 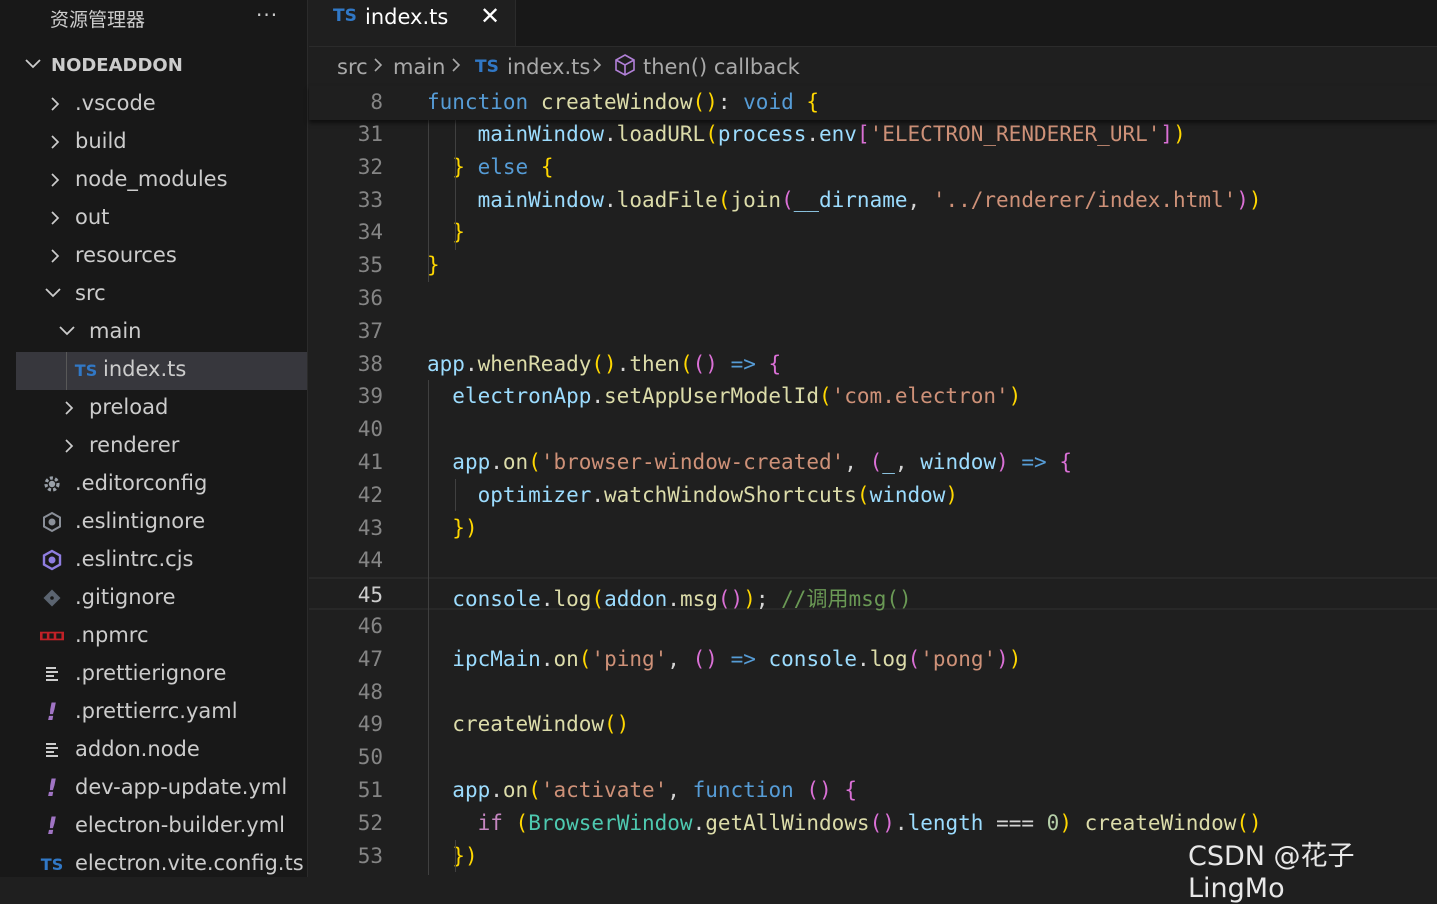 I want to click on tree-item-out: out, so click(x=161, y=219).